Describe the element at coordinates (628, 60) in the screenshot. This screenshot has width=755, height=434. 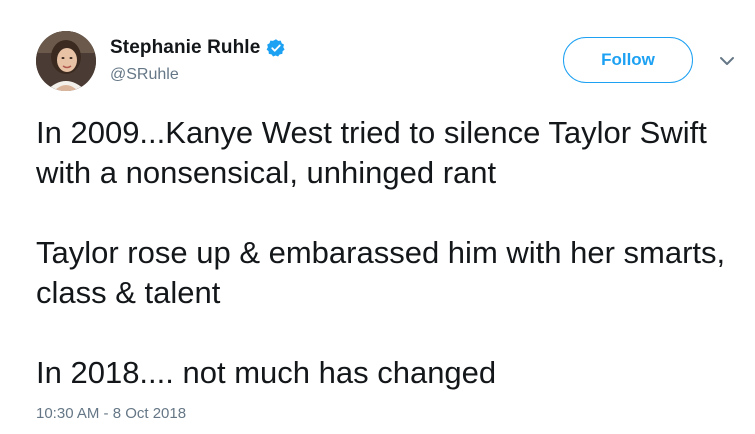
I see `follow-button: Follow` at that location.